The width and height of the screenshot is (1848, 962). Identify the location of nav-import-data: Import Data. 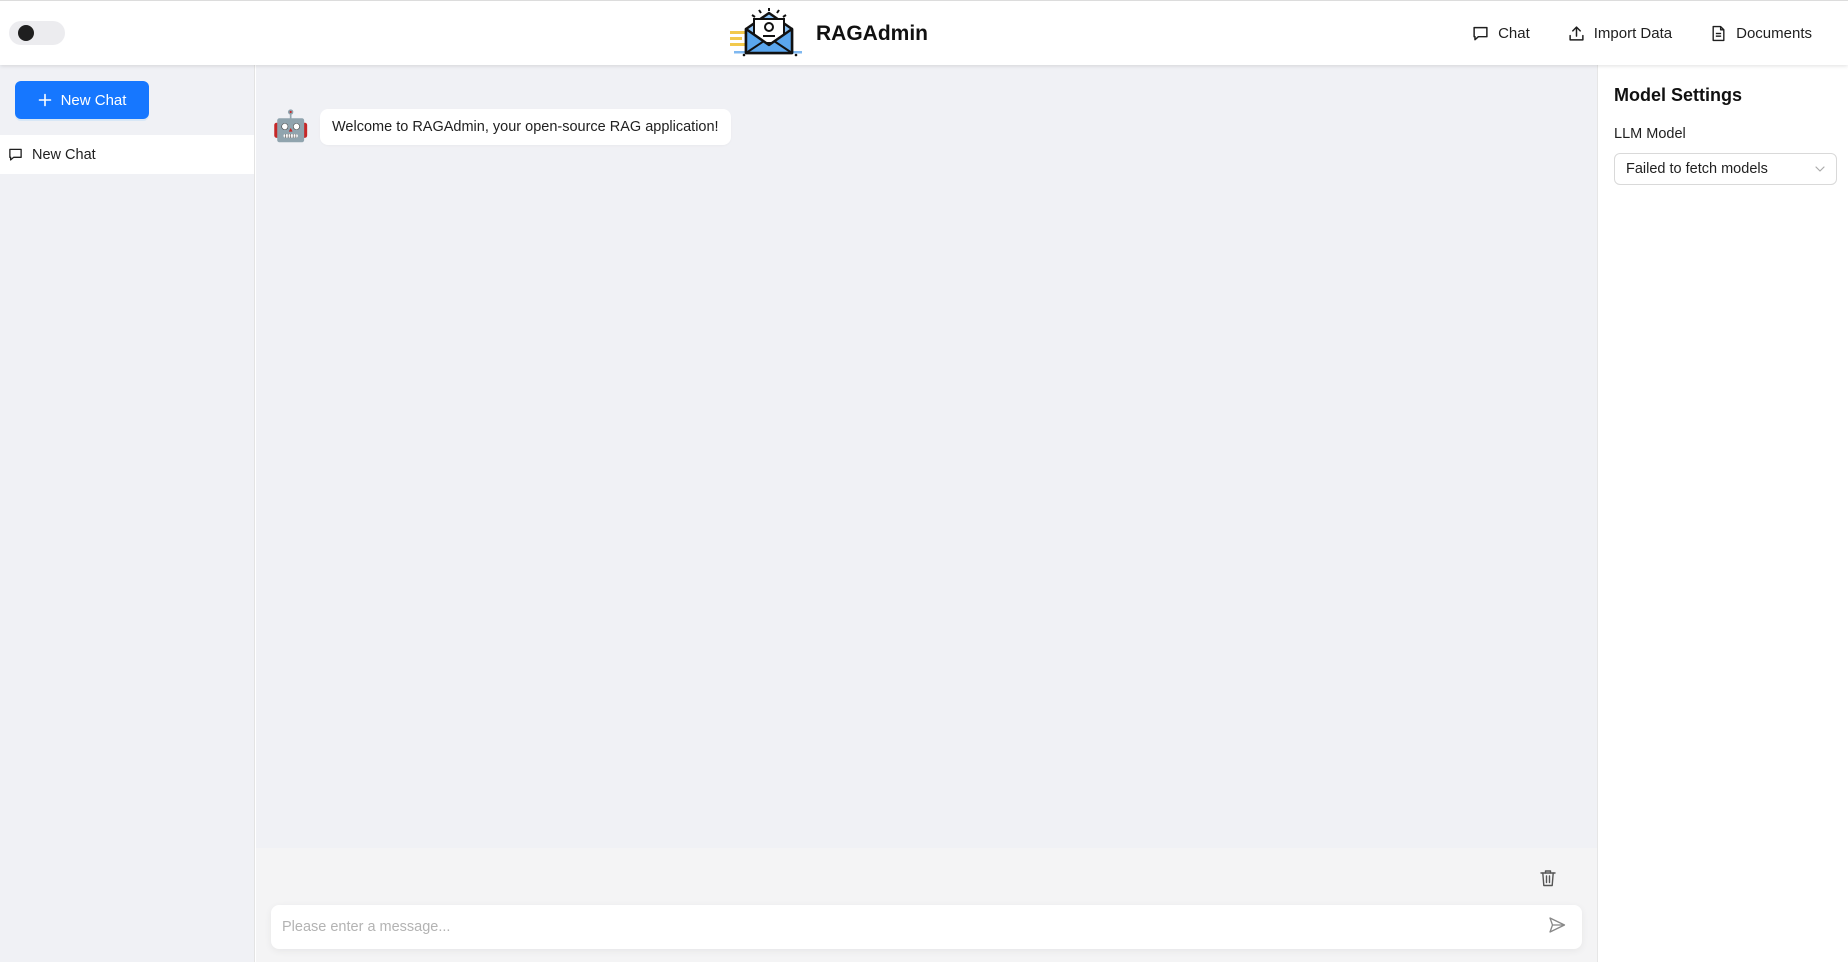
(1620, 33).